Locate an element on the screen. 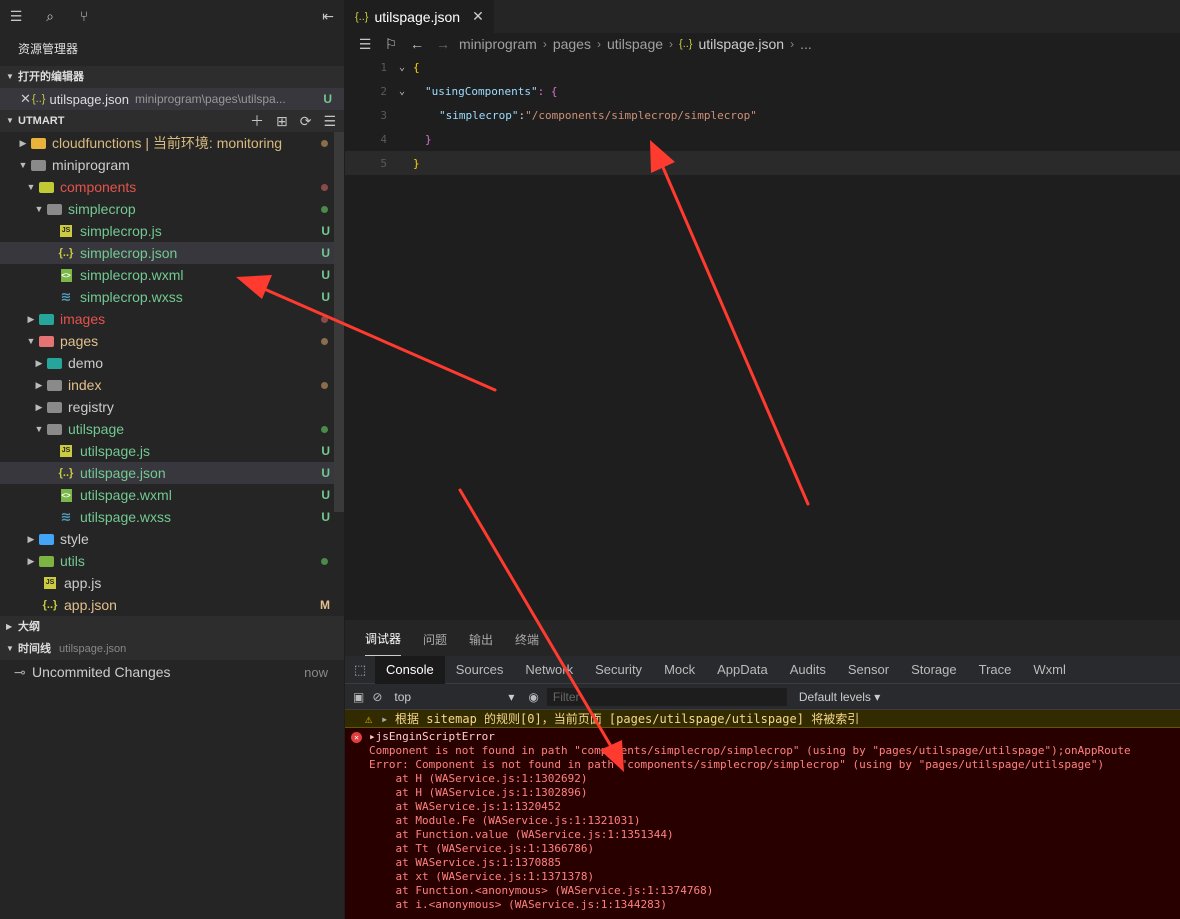 This screenshot has width=1180, height=919. new-folder-icon: ⊞ is located at coordinates (282, 121).